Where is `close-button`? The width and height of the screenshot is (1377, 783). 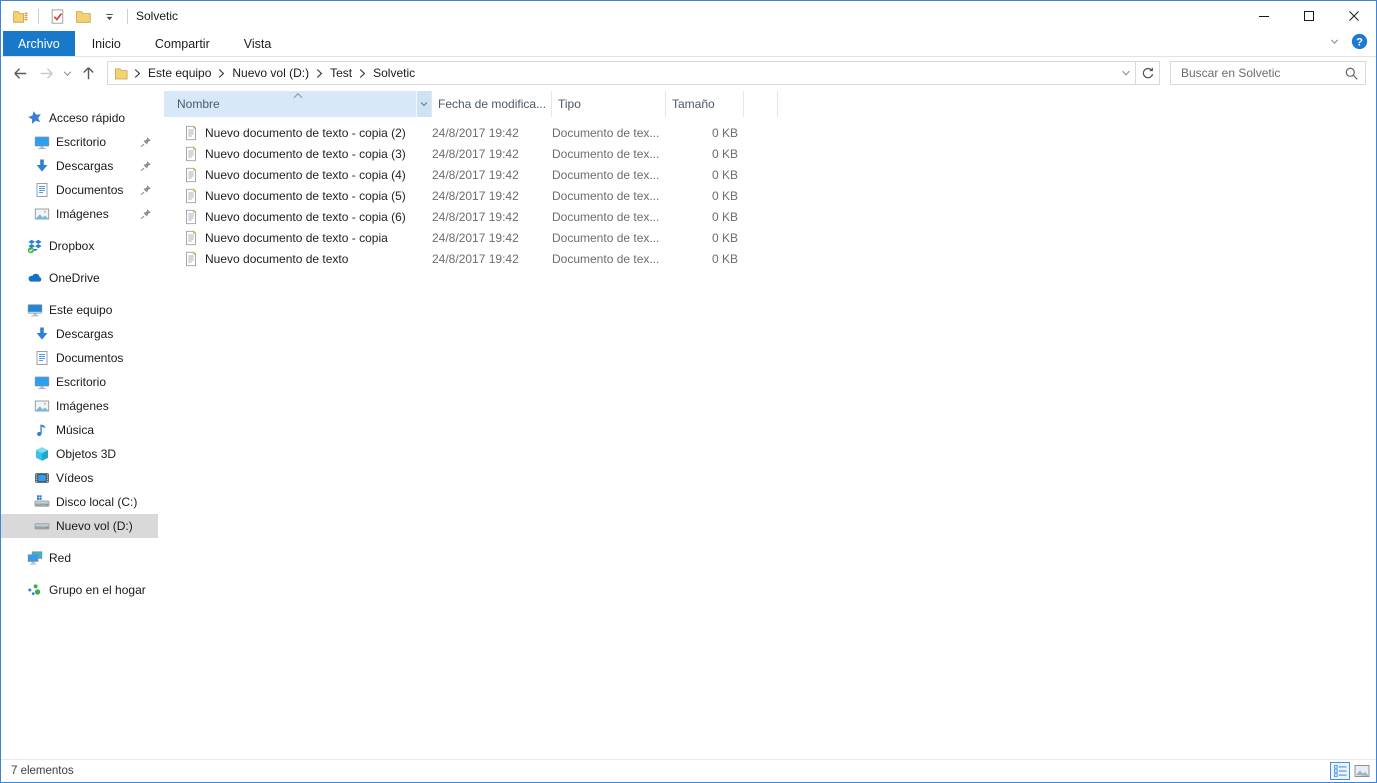 close-button is located at coordinates (1353, 16).